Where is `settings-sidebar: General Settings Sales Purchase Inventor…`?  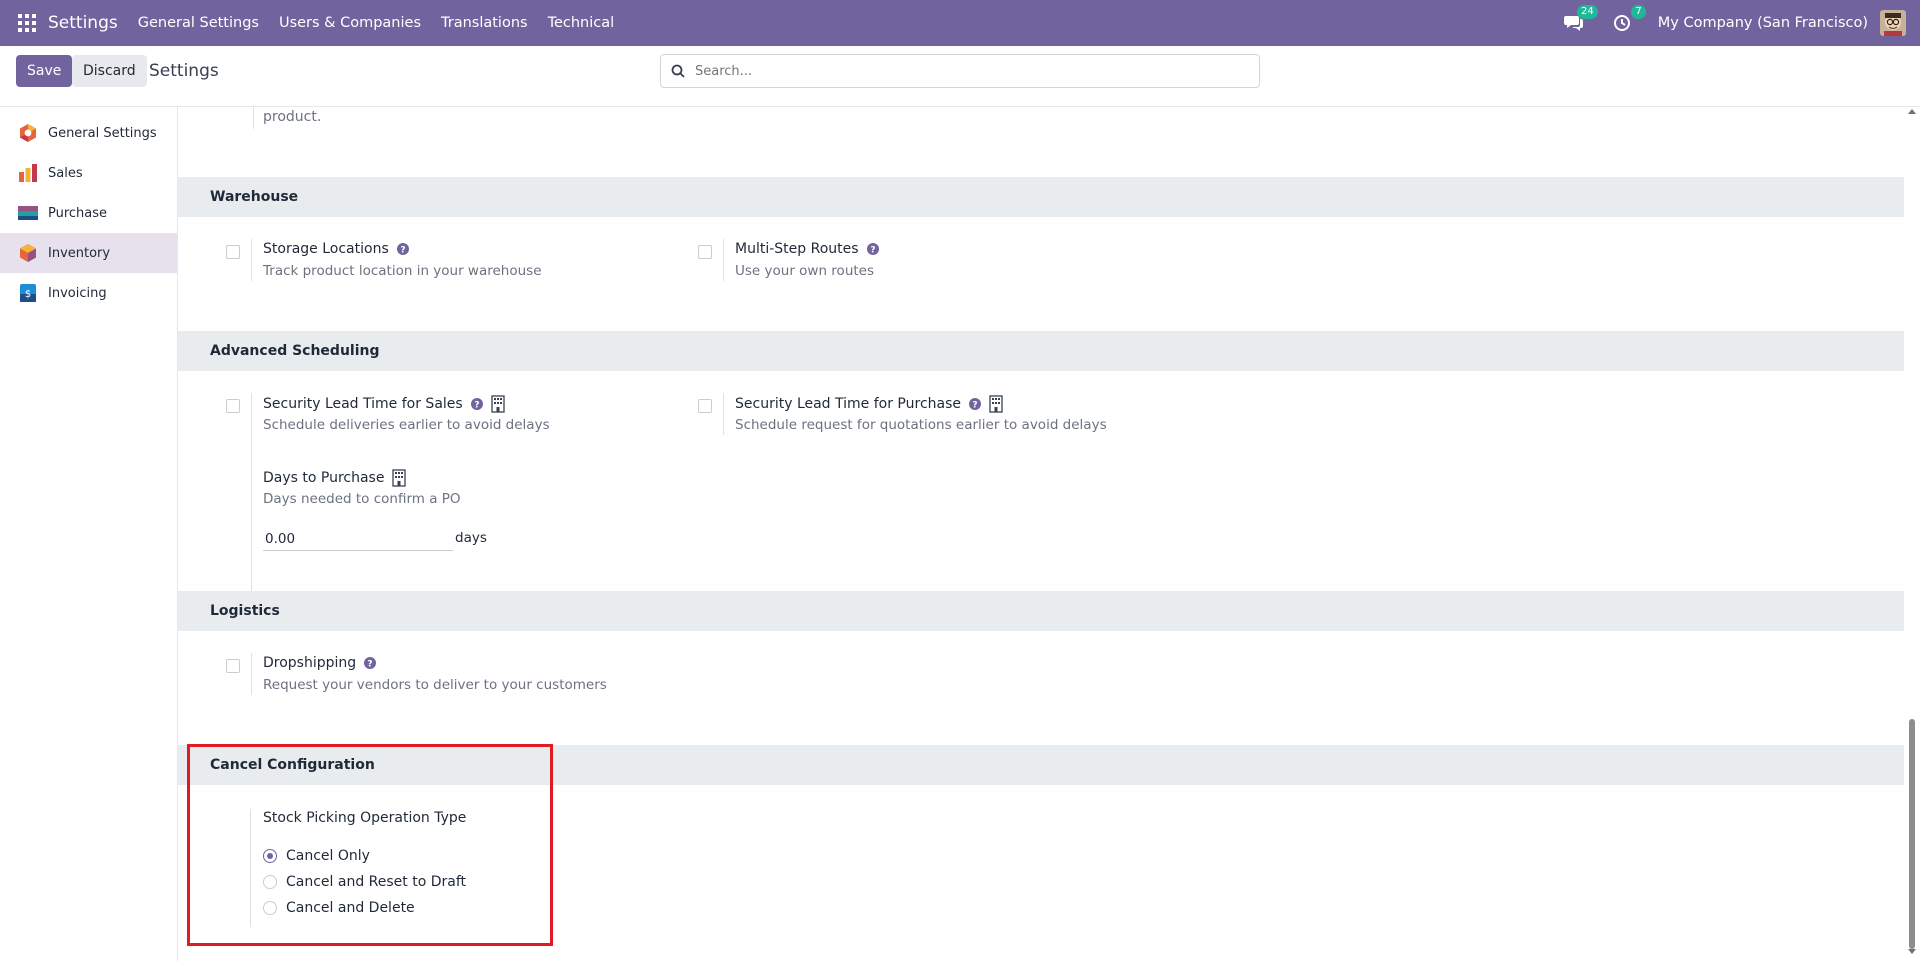
settings-sidebar: General Settings Sales Purchase Inventor… is located at coordinates (89, 534).